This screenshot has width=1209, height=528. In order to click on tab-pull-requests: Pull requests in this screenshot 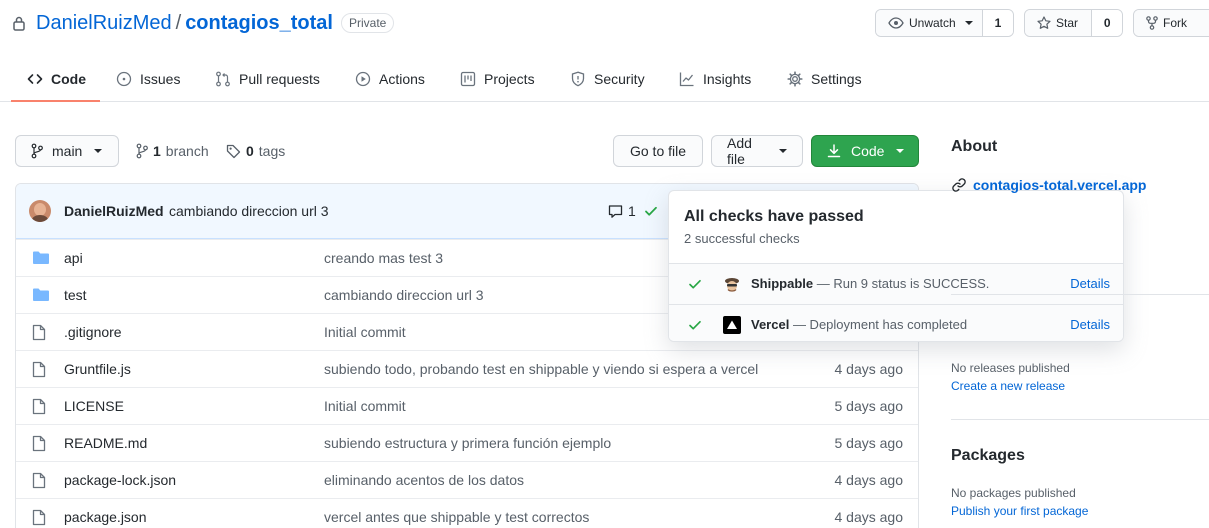, I will do `click(267, 79)`.